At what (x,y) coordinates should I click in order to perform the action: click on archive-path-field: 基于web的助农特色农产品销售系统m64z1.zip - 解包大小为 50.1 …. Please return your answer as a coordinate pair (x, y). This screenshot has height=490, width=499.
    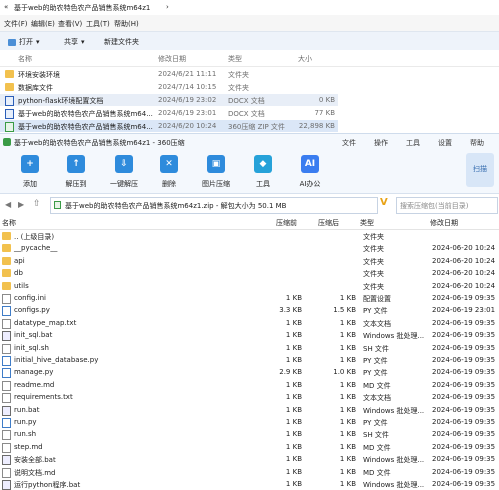
    Looking at the image, I should click on (214, 205).